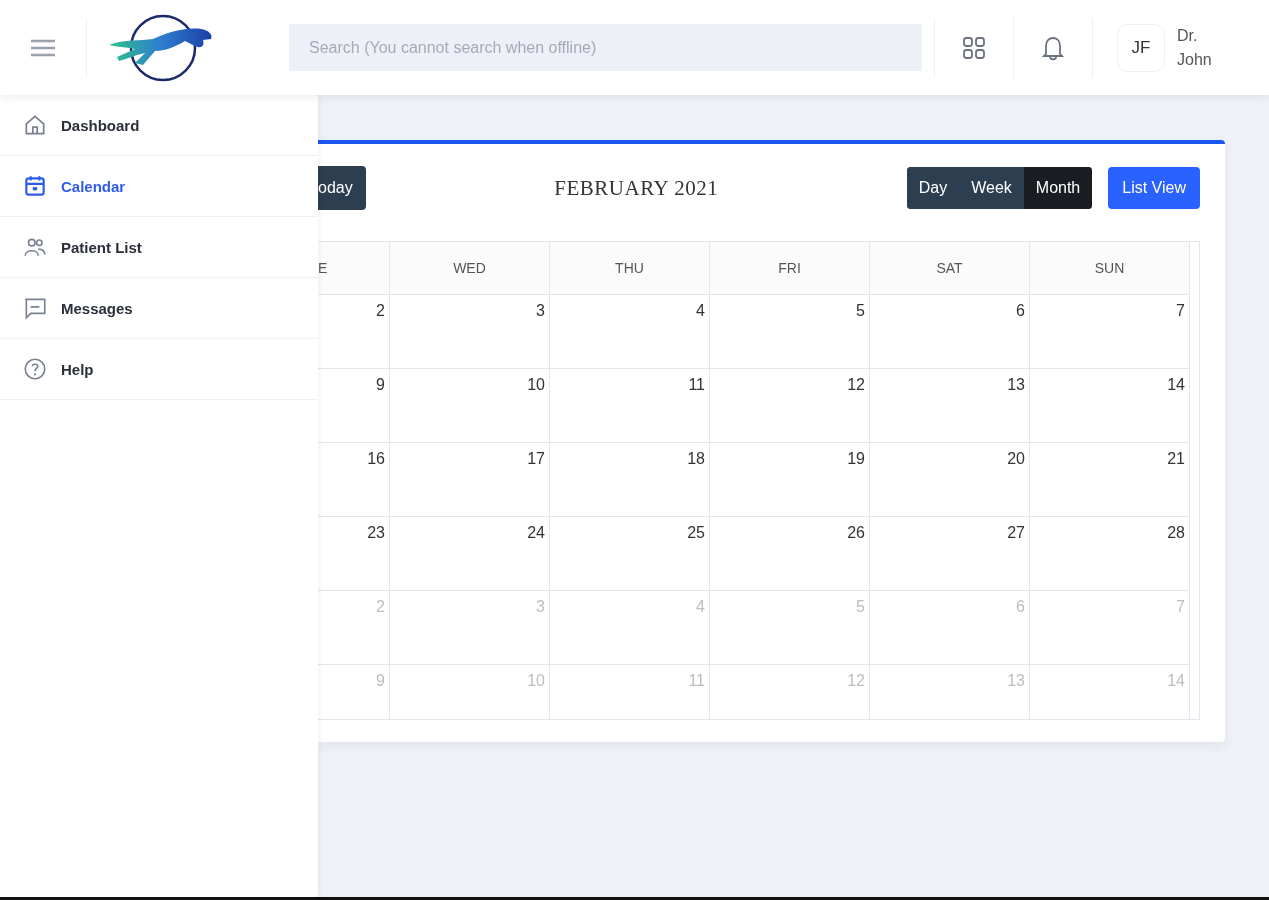 The image size is (1269, 900). I want to click on day-cell: 2, so click(354, 332).